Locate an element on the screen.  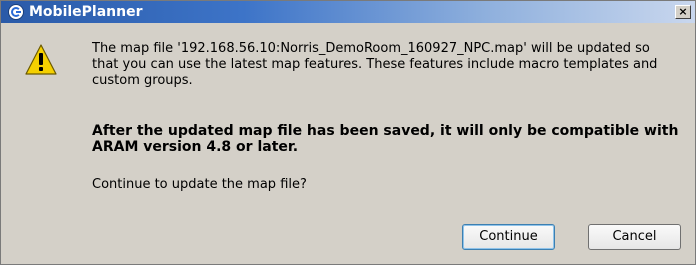
continue-button: Continue is located at coordinates (508, 237).